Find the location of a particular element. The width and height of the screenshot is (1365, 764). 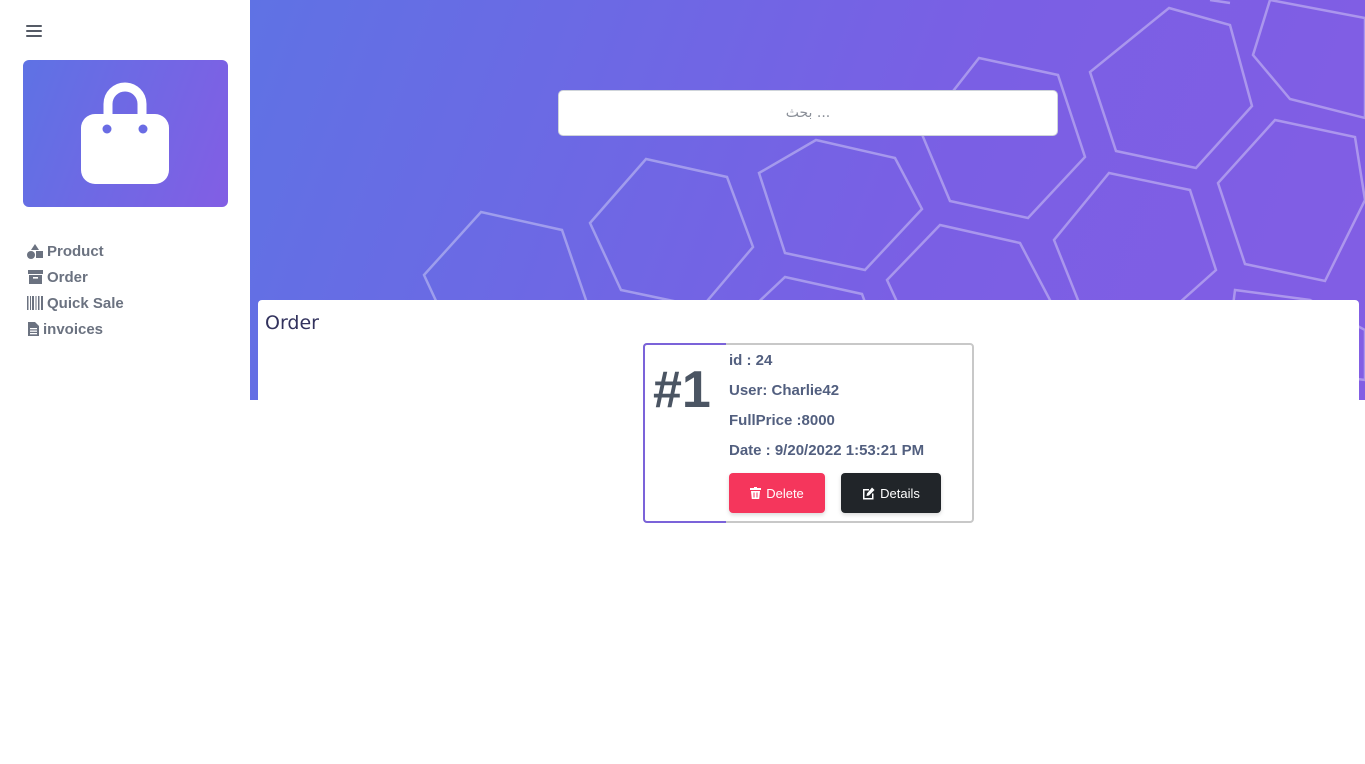

page-title: Order is located at coordinates (292, 323).